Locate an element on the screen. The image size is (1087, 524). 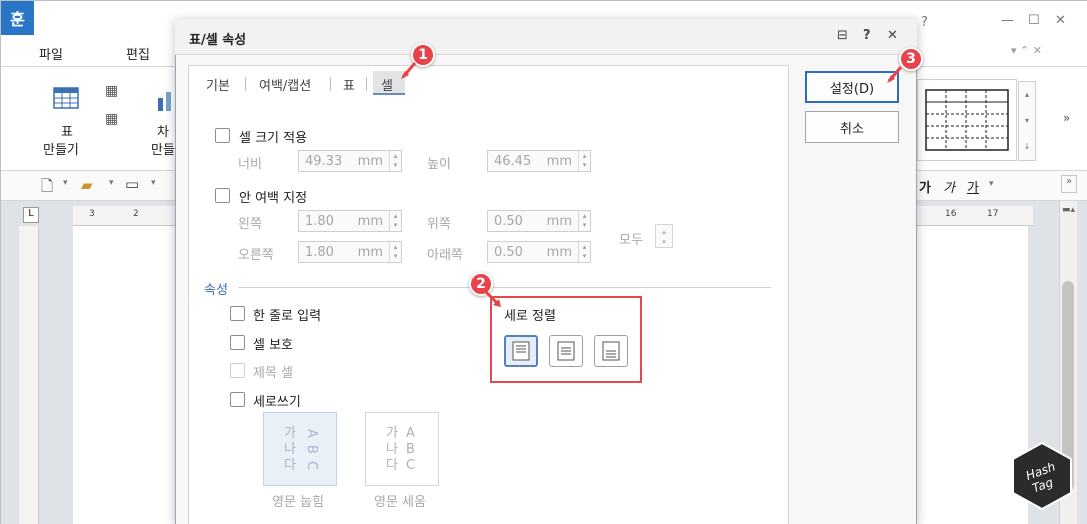
table-icon is located at coordinates (66, 100).